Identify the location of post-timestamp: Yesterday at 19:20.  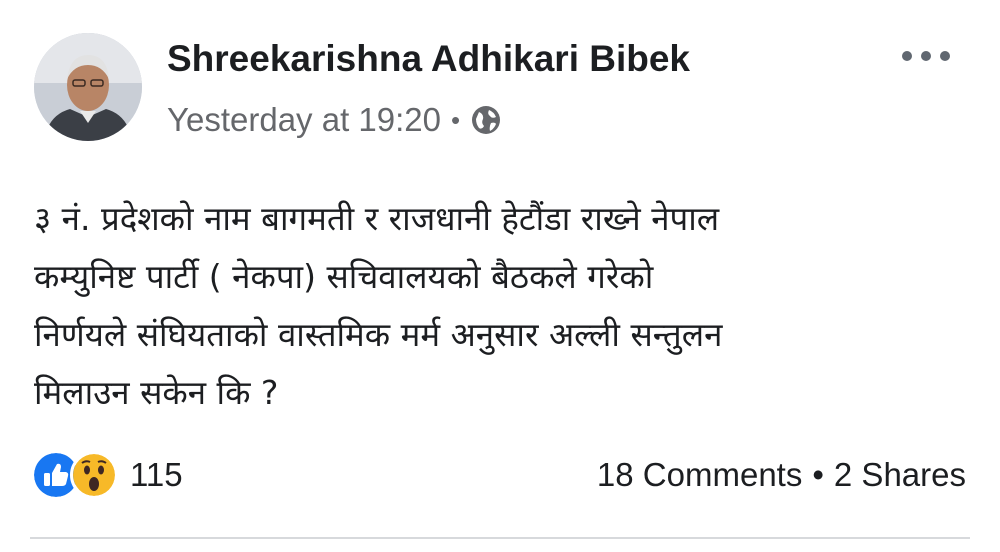
(304, 120).